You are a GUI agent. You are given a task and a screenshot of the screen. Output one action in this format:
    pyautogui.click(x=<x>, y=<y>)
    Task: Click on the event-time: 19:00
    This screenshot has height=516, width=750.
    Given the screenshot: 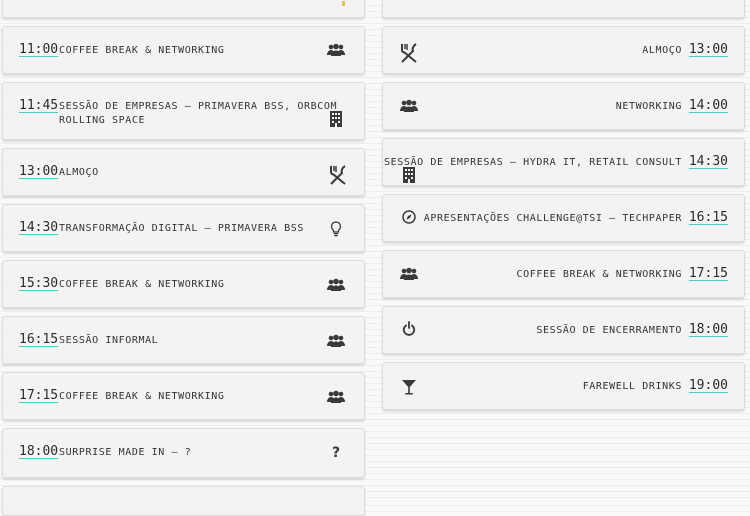 What is the action you would take?
    pyautogui.click(x=708, y=385)
    